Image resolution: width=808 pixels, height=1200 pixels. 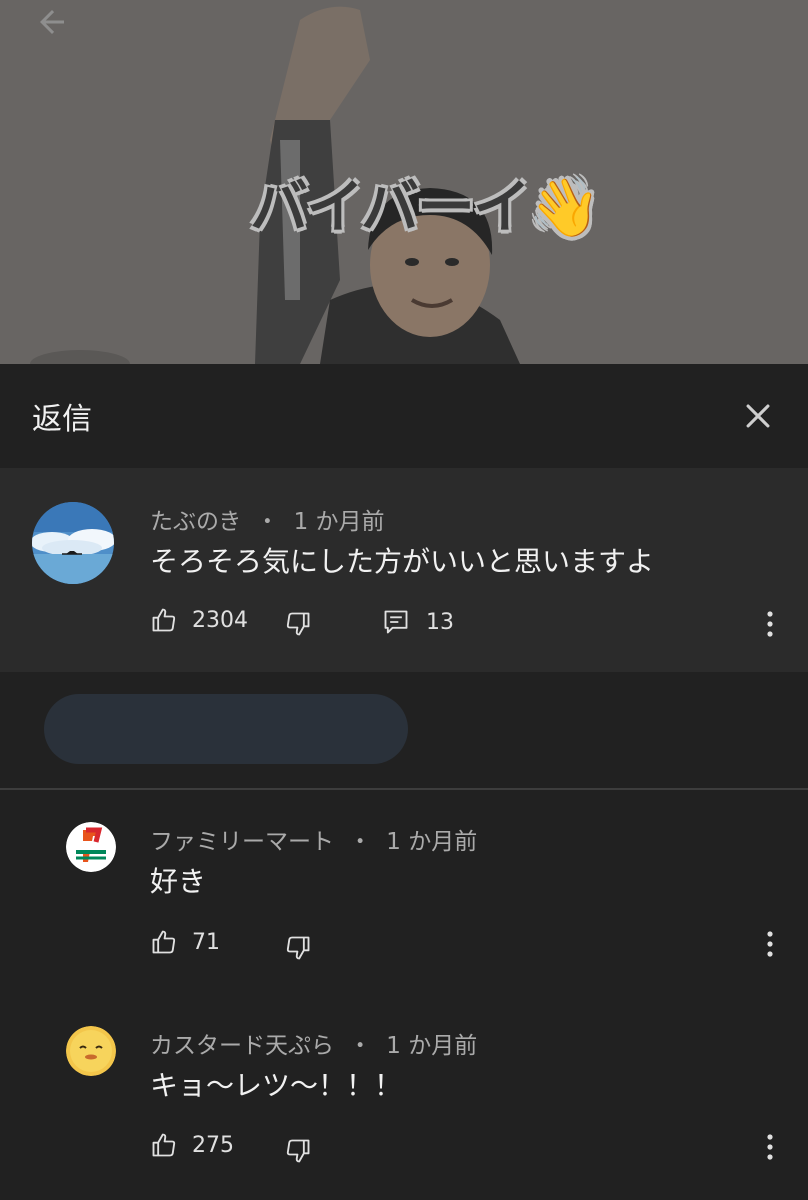 What do you see at coordinates (402, 561) in the screenshot?
I see `comment-text: そろそろ気にした方がいいと思いますよ` at bounding box center [402, 561].